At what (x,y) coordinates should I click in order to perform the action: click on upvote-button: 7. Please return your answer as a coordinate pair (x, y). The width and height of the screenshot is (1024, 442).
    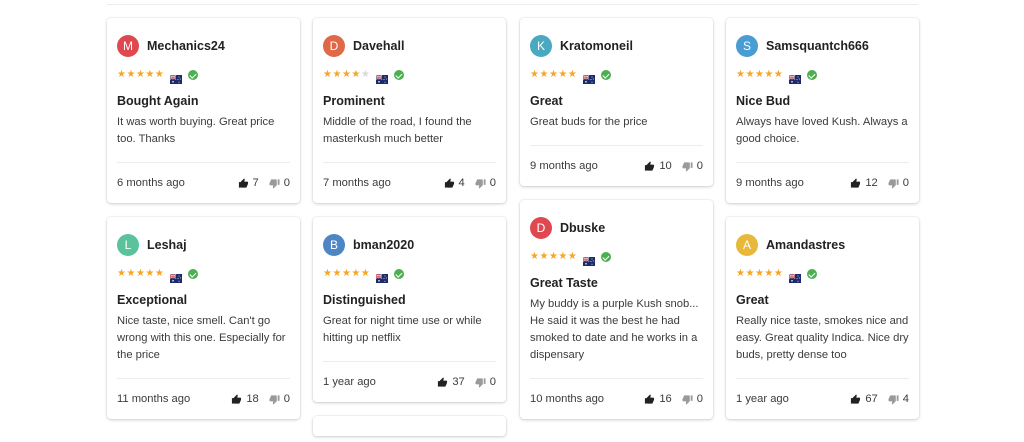
    Looking at the image, I should click on (248, 183).